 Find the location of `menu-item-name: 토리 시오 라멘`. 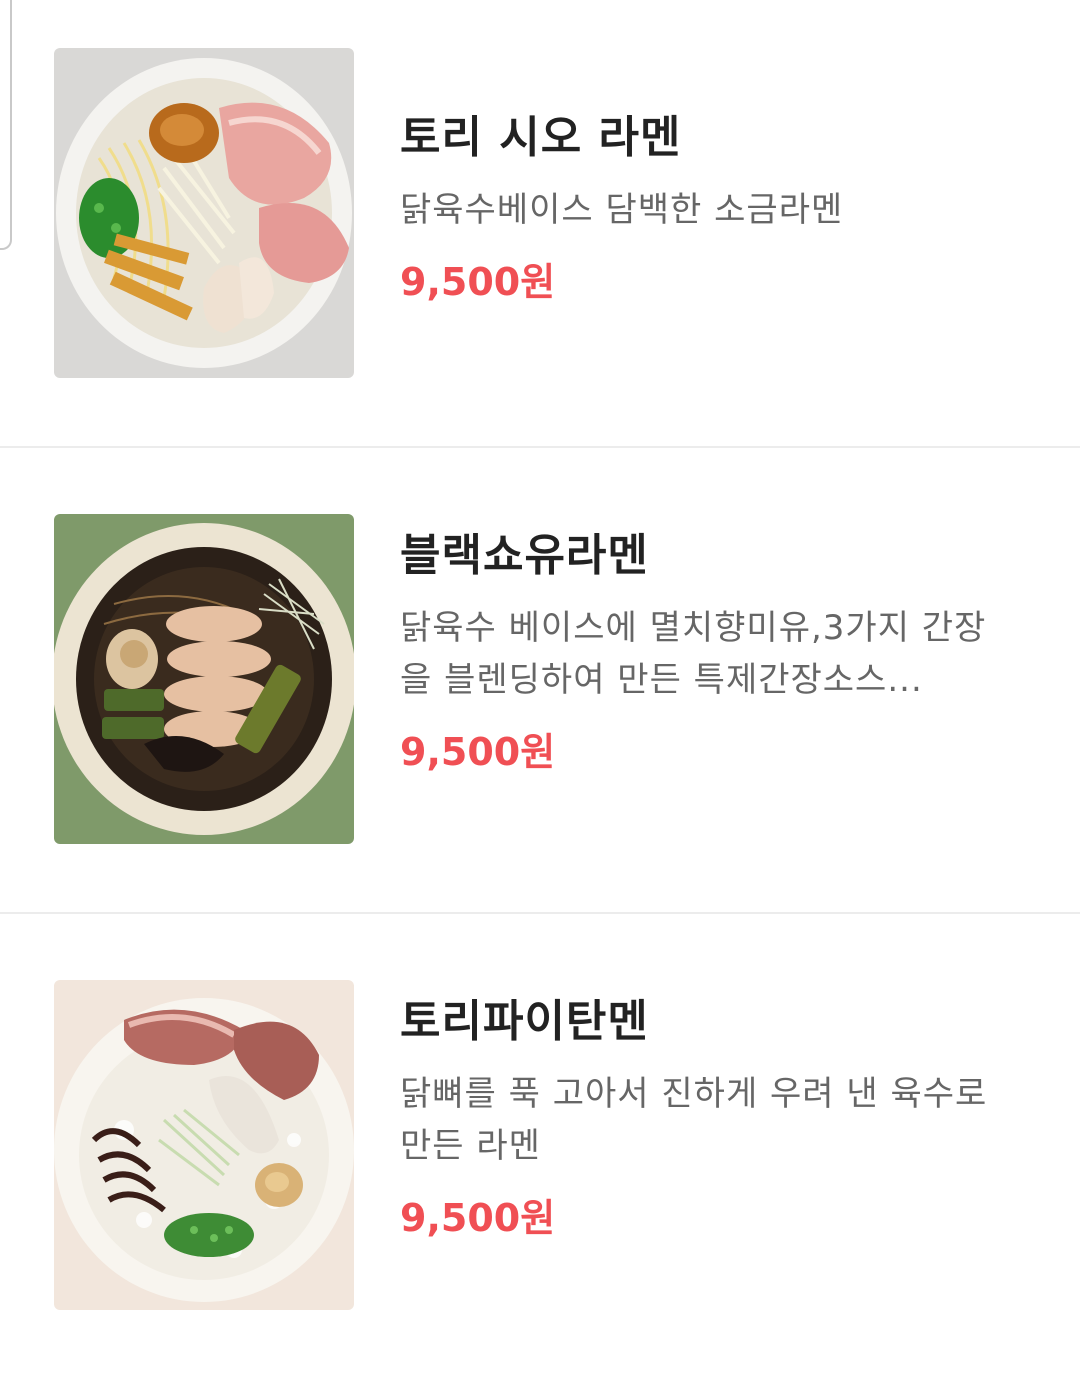

menu-item-name: 토리 시오 라멘 is located at coordinates (541, 137).